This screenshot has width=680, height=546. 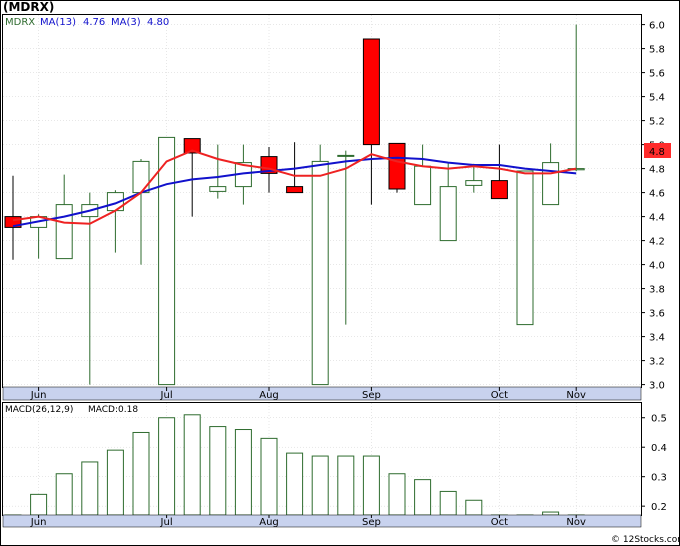 I want to click on macd-x-tick-label: Sep, so click(x=371, y=522).